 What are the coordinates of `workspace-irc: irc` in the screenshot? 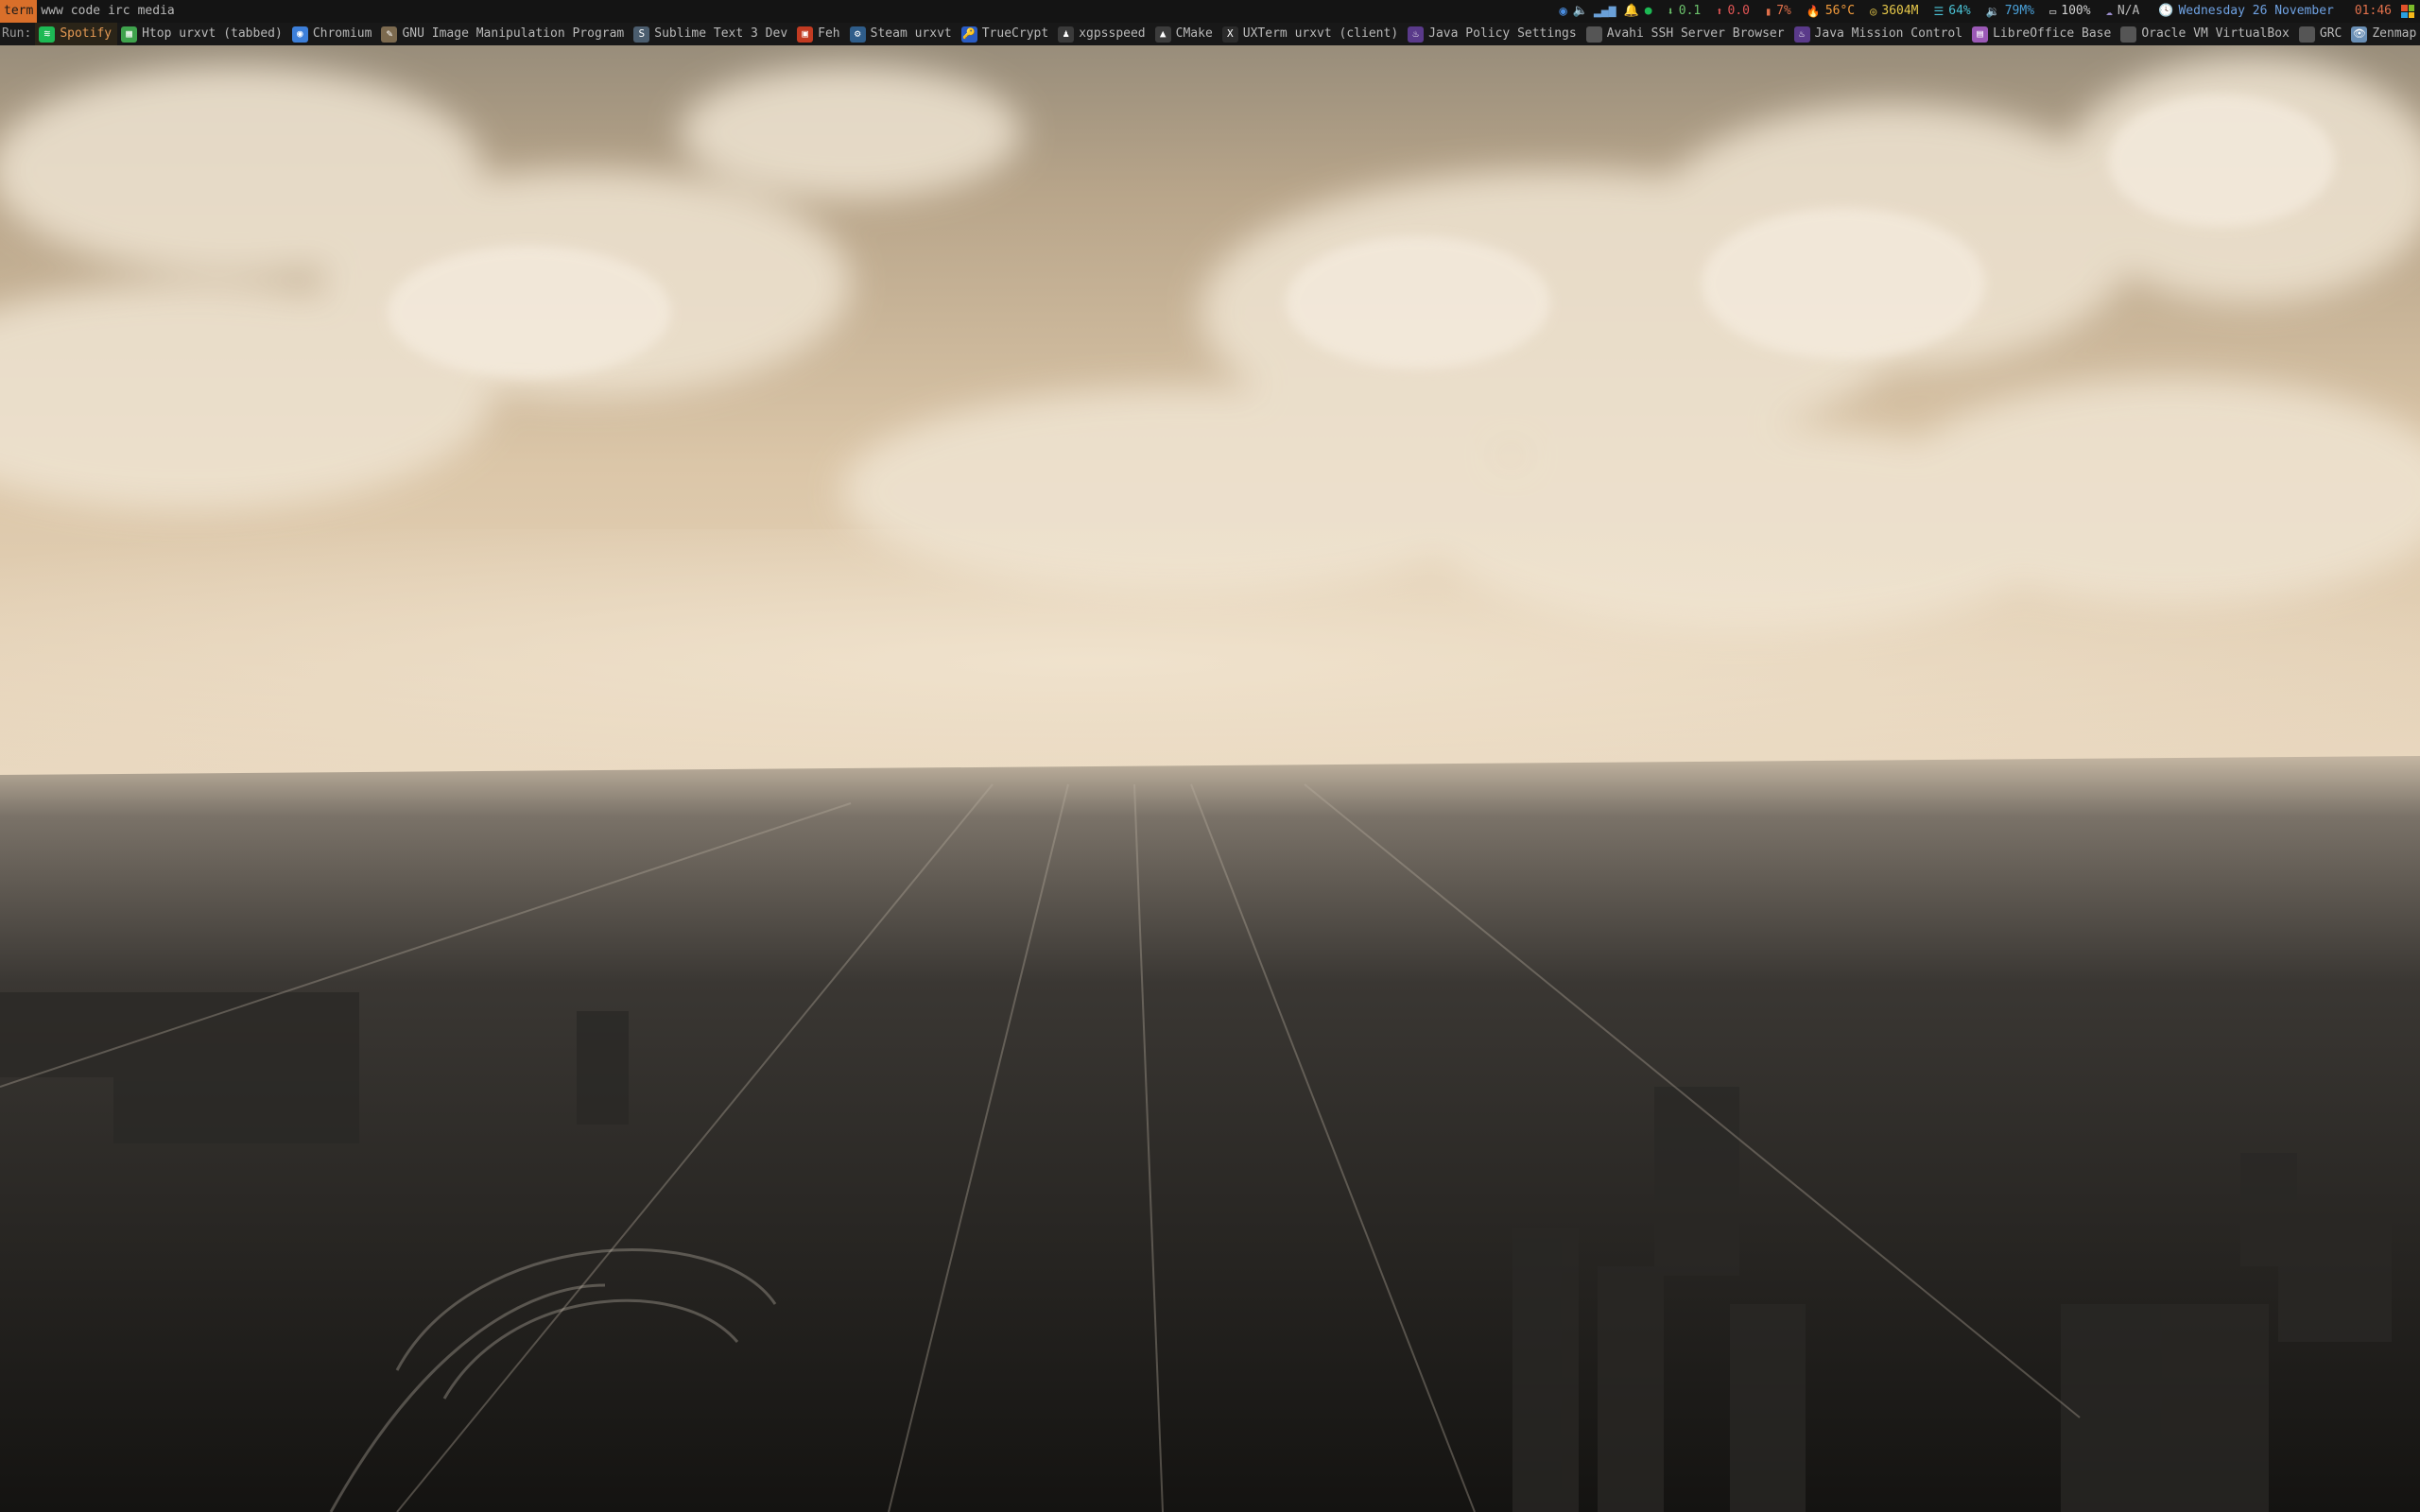 It's located at (119, 11).